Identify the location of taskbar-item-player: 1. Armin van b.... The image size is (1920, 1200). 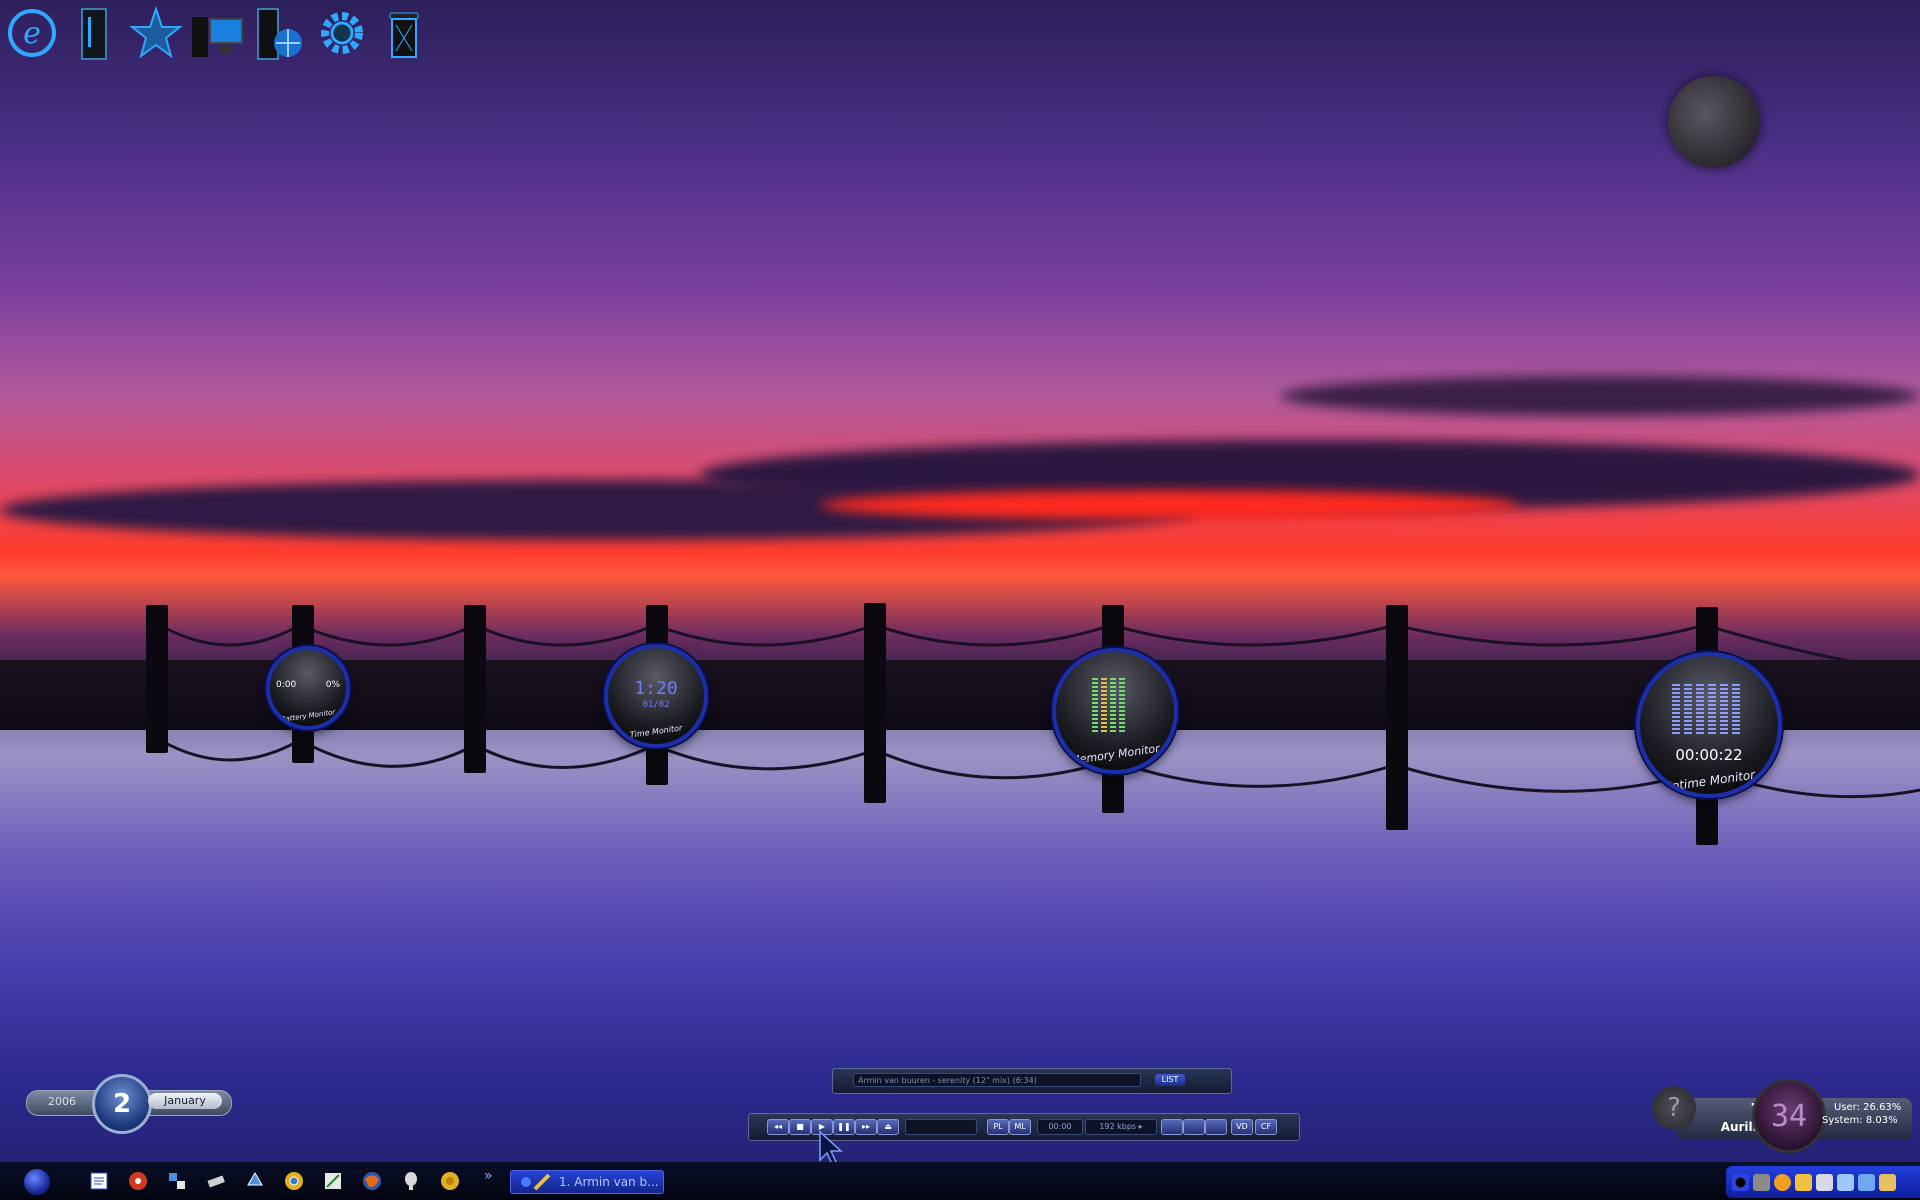
(587, 1182).